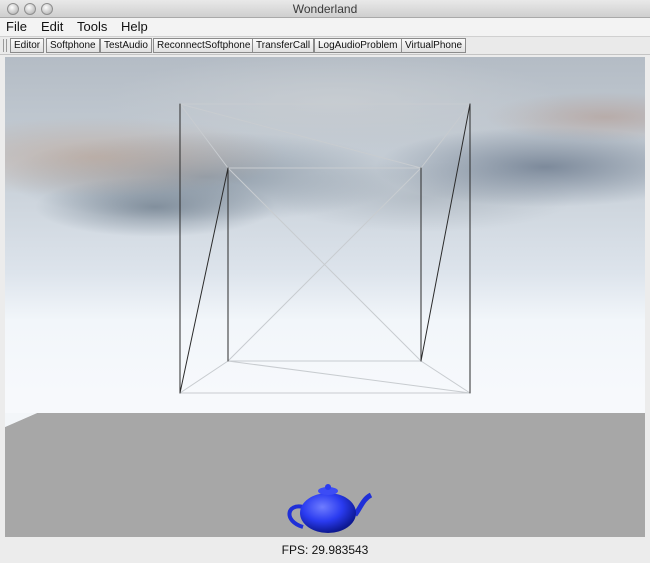 Image resolution: width=650 pixels, height=563 pixels. I want to click on testaudio-button: TestAudio, so click(126, 45).